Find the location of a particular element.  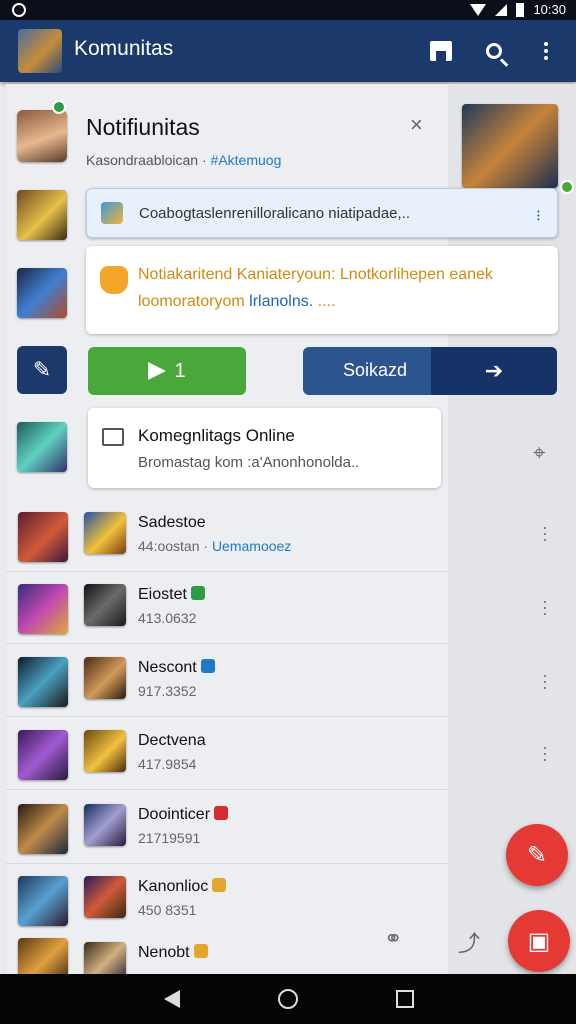

navigation-bar is located at coordinates (288, 999).